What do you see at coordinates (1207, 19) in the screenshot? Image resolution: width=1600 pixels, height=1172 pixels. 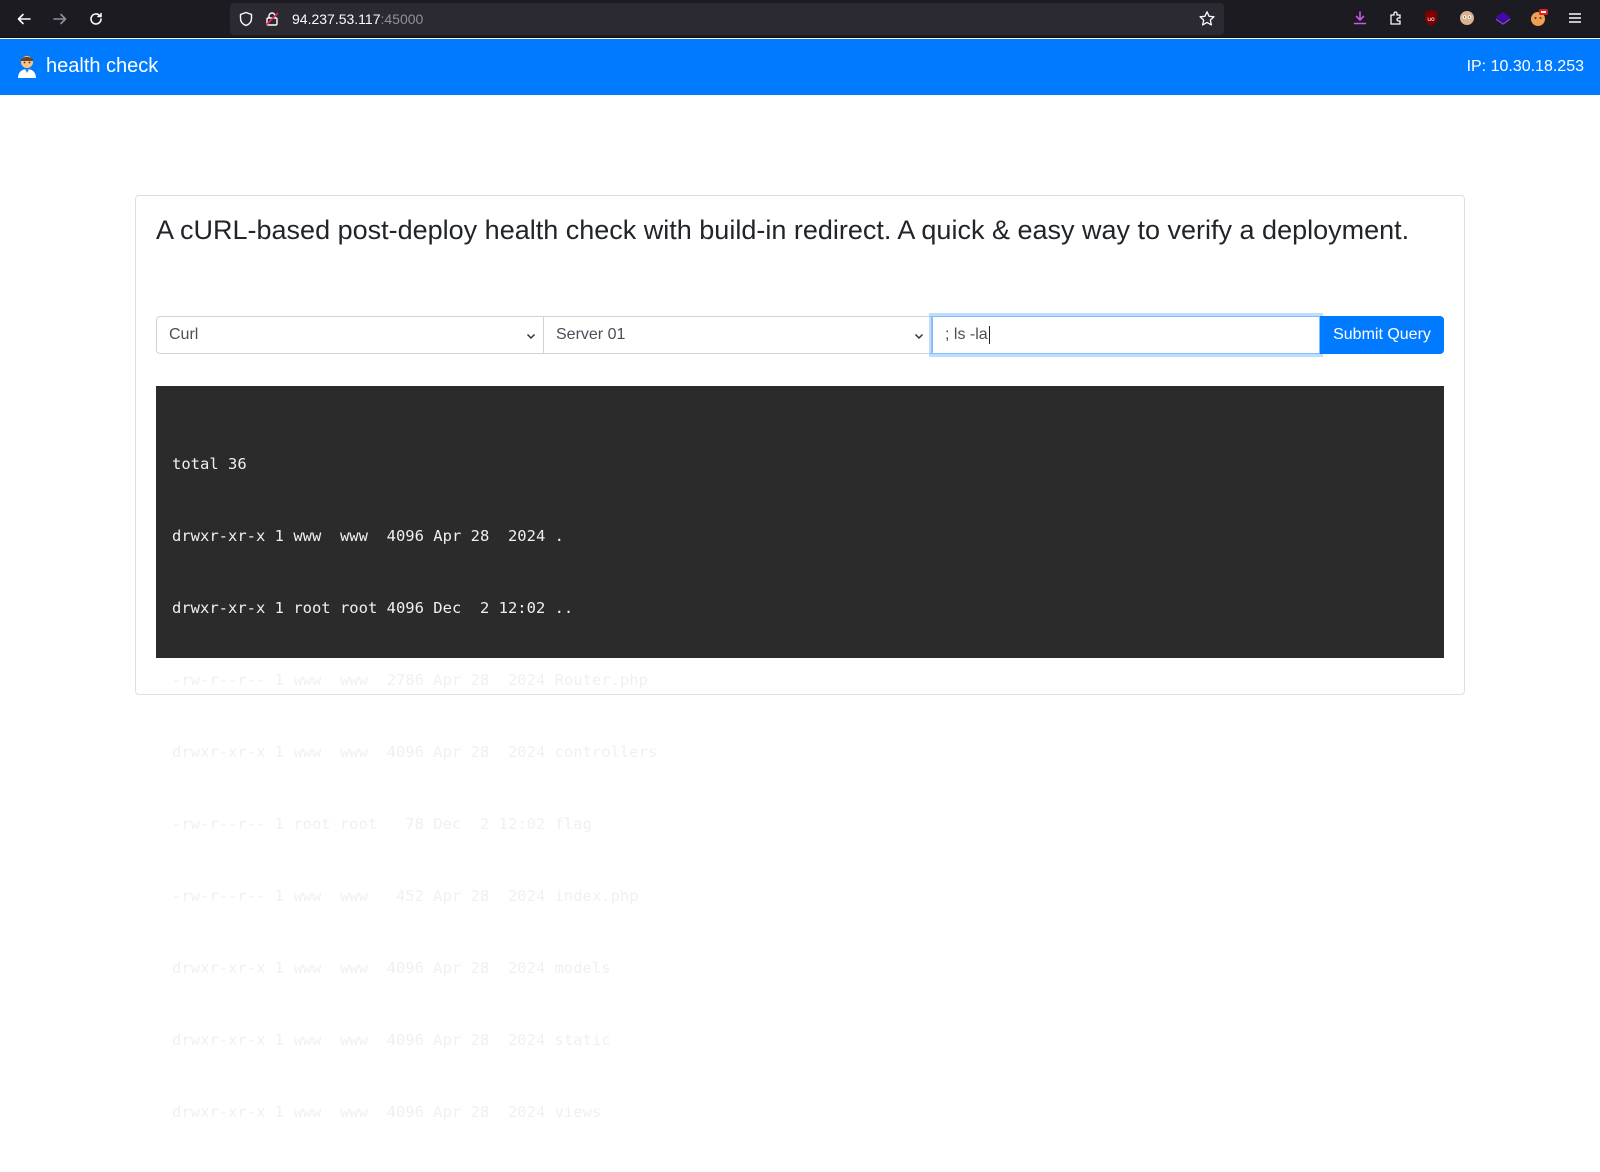 I see `bookmark-star-icon` at bounding box center [1207, 19].